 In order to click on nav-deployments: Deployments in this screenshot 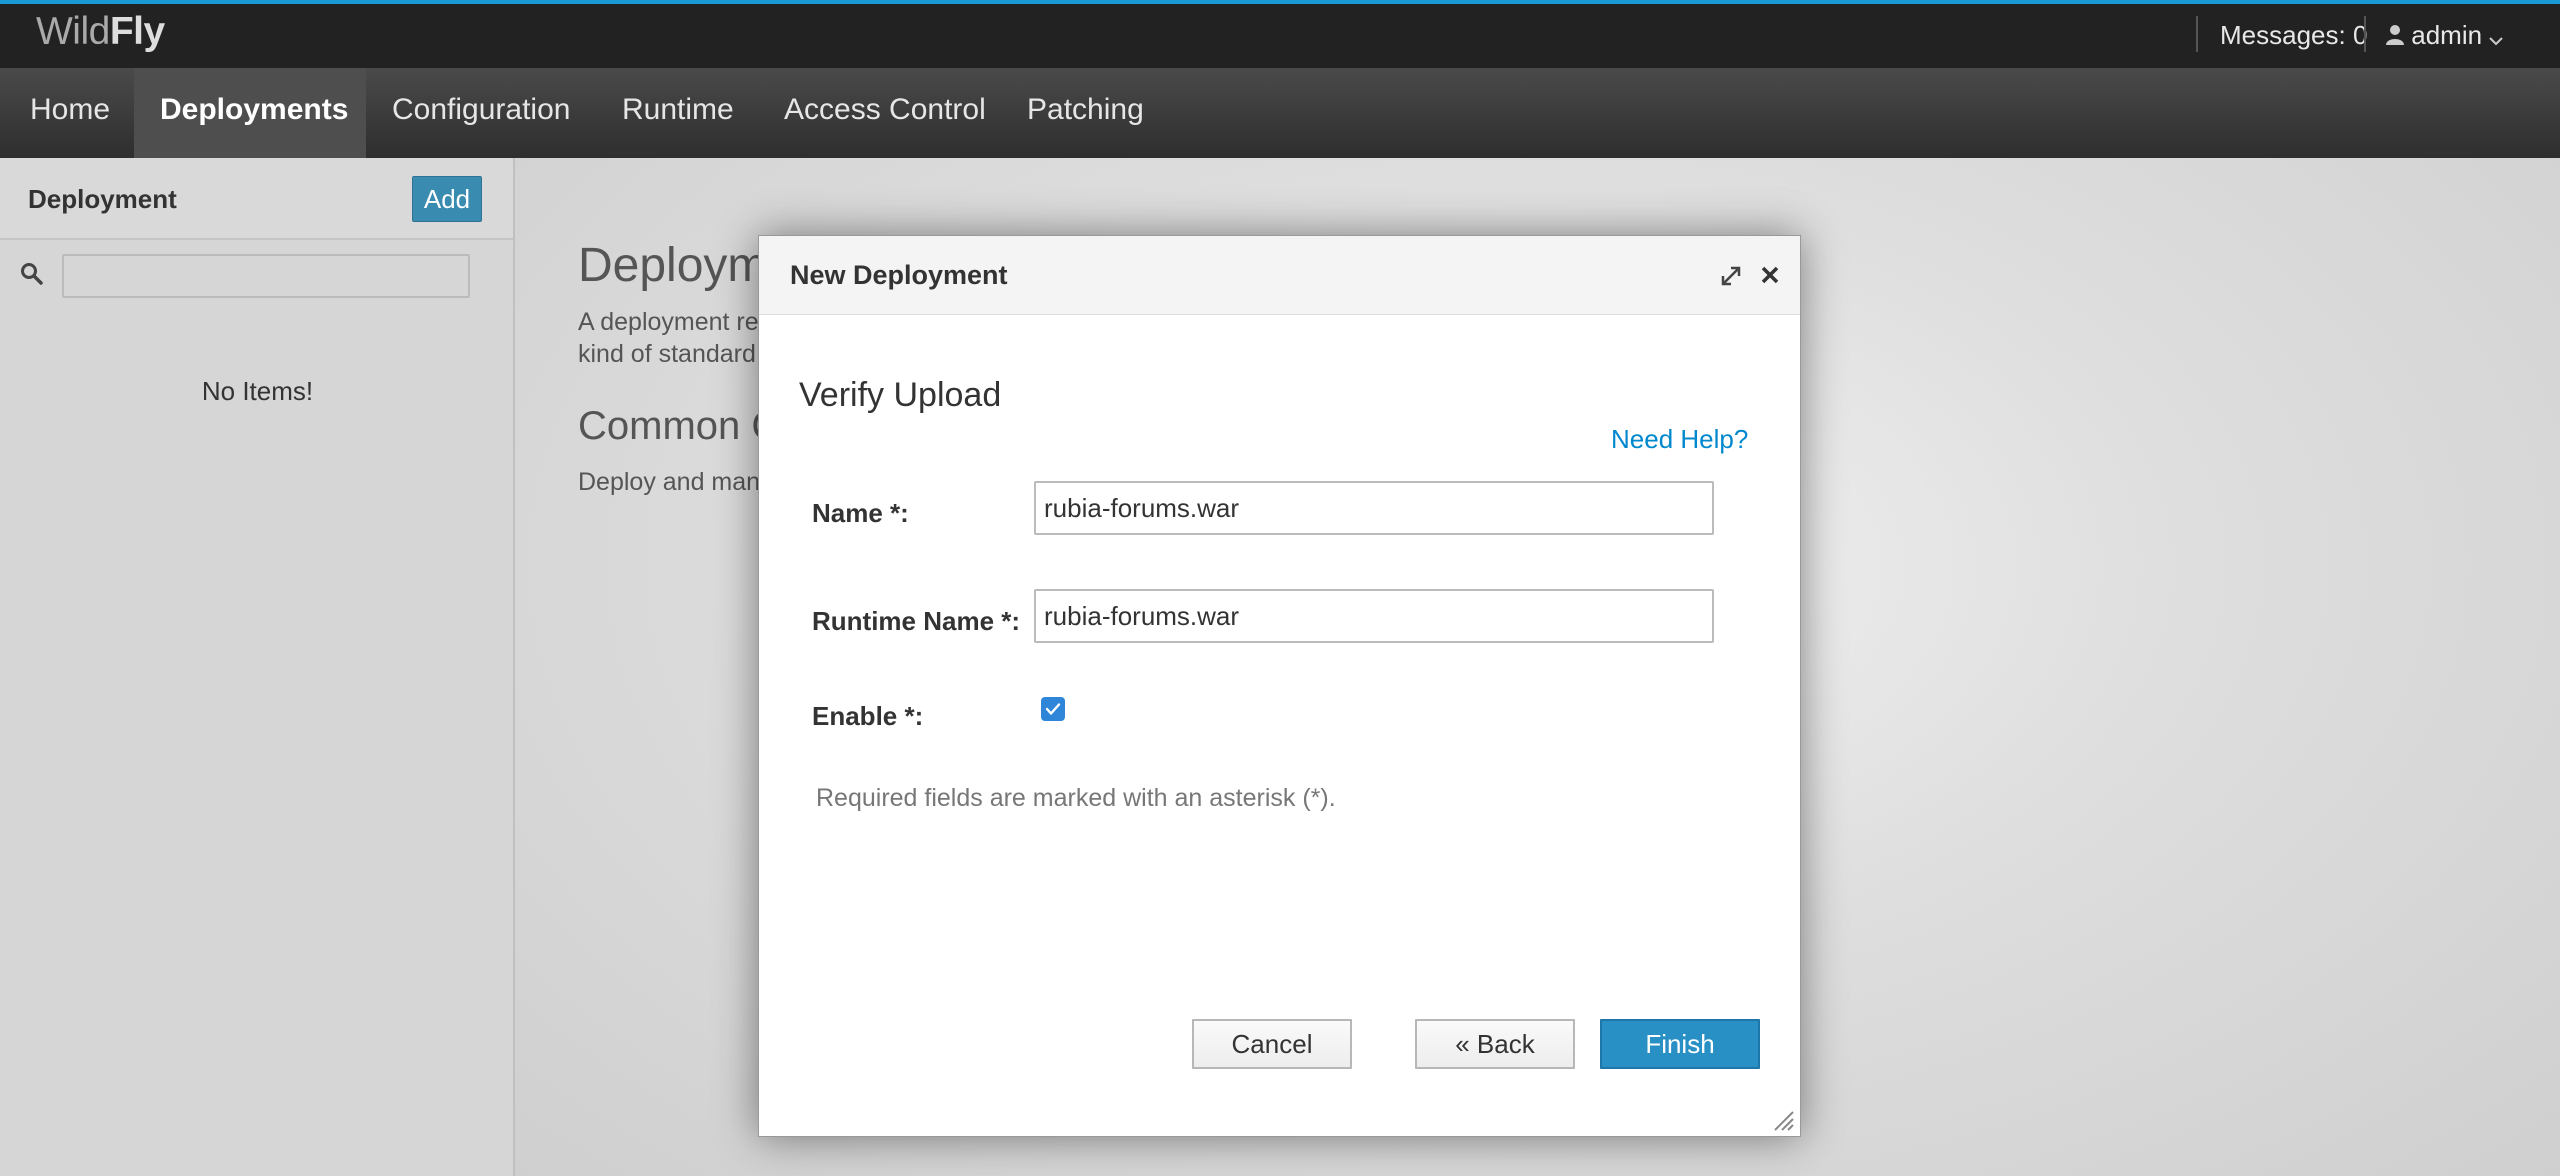, I will do `click(250, 113)`.